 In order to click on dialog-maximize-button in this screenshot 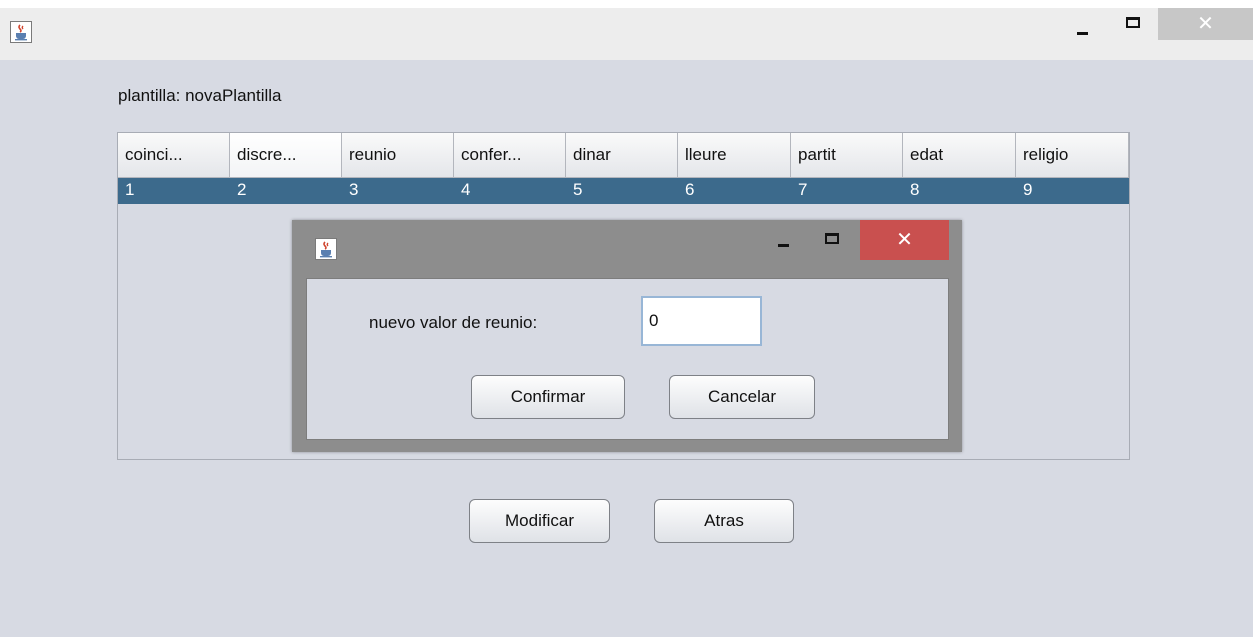, I will do `click(832, 240)`.